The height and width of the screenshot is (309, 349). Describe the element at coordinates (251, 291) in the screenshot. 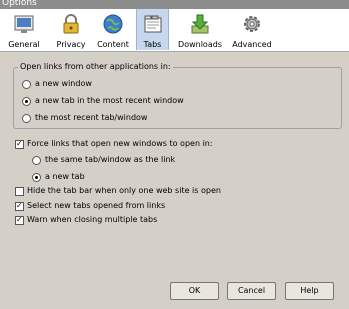

I see `cancel-button: Cancel` at that location.